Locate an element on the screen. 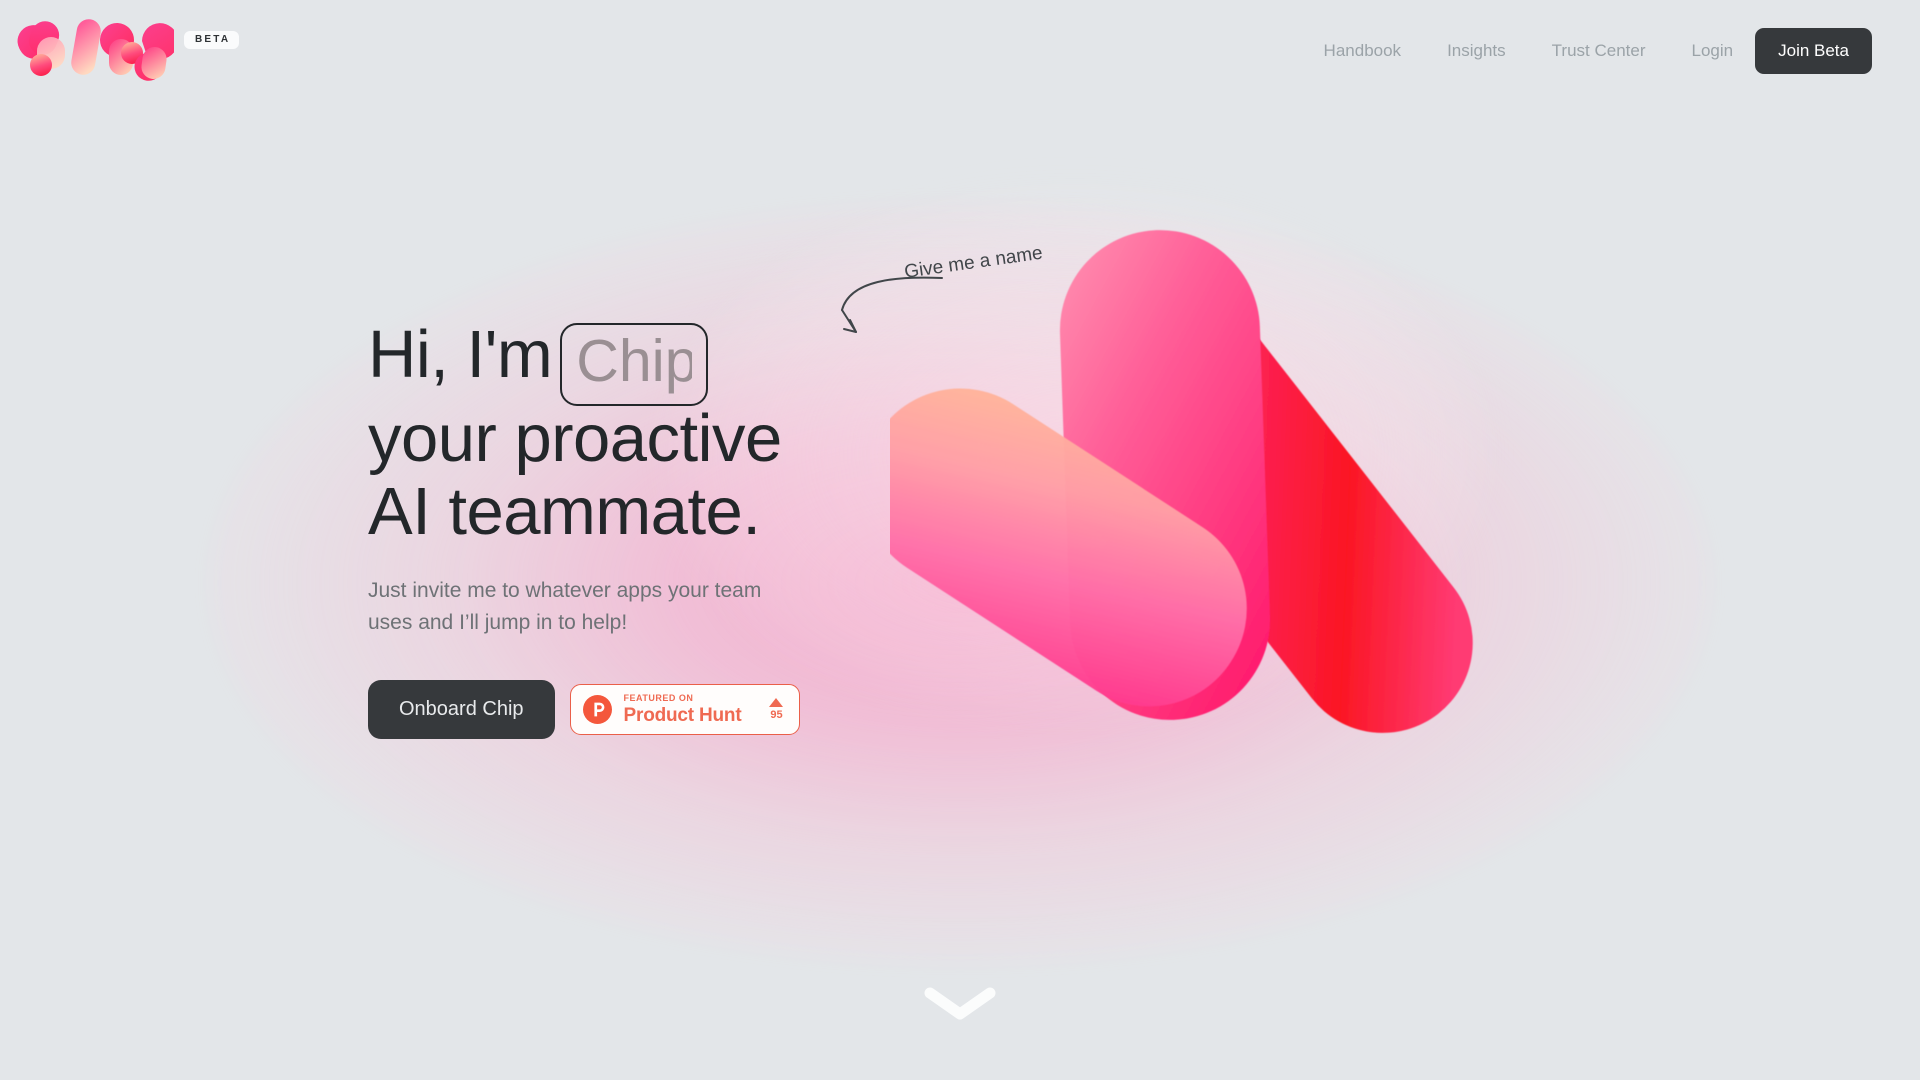  product-hunt-votes: 95 is located at coordinates (776, 709).